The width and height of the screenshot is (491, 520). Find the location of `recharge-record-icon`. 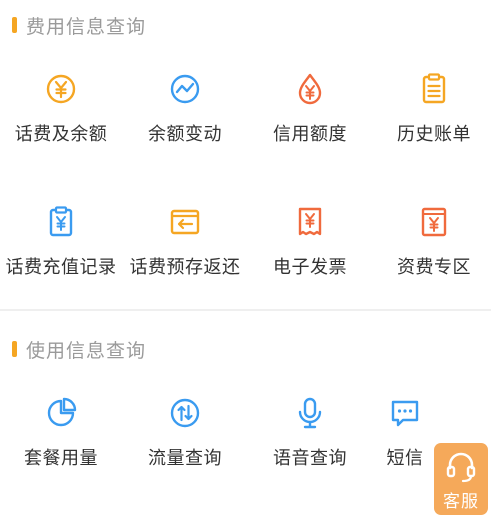

recharge-record-icon is located at coordinates (61, 222).